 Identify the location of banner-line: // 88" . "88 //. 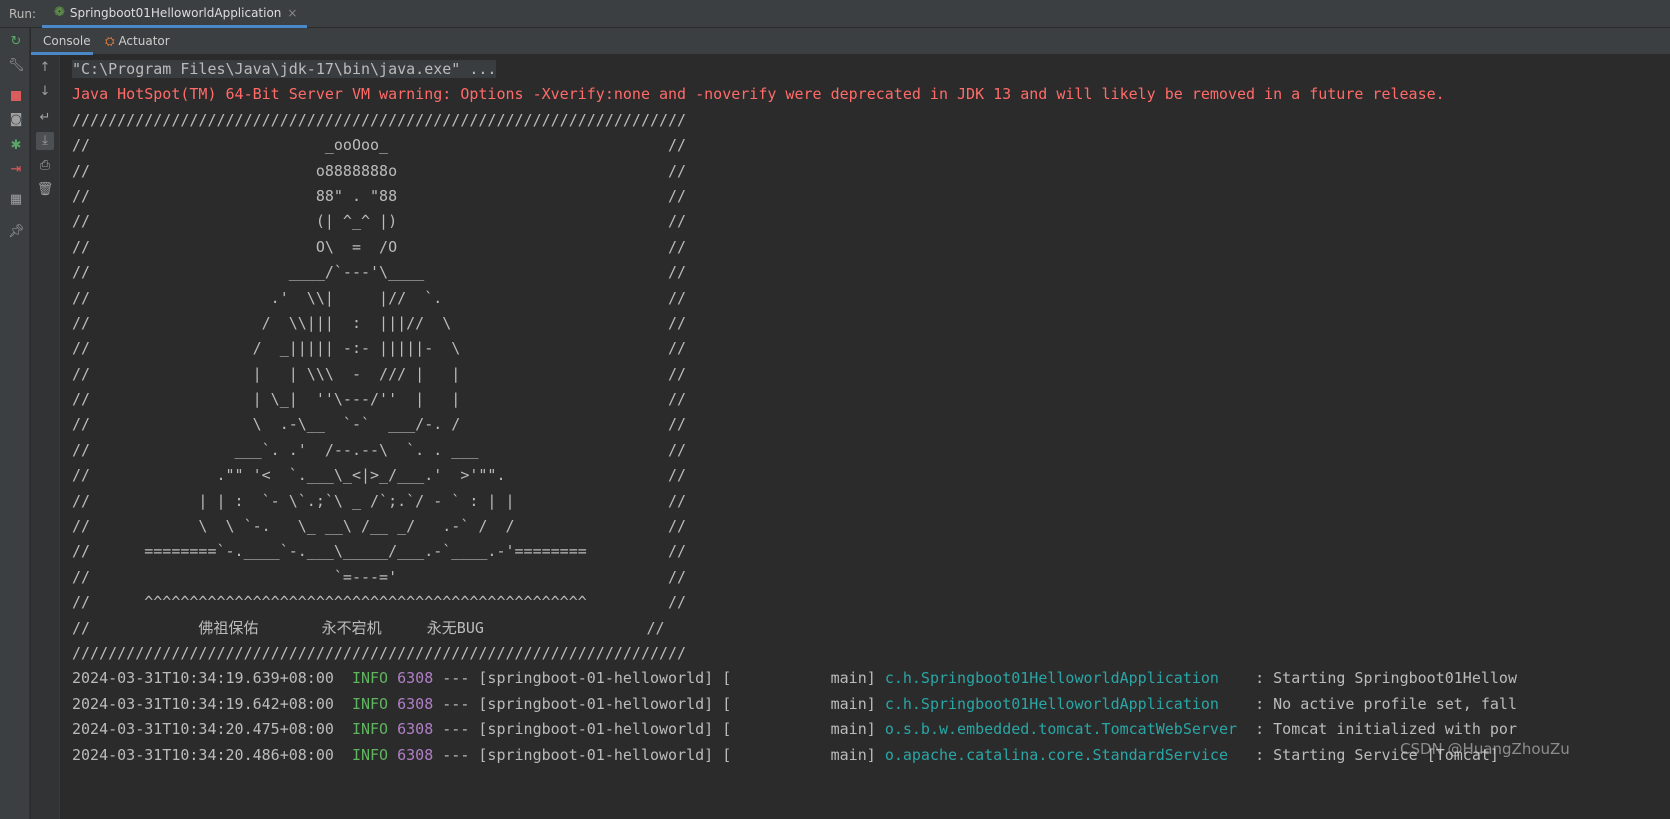
(379, 195).